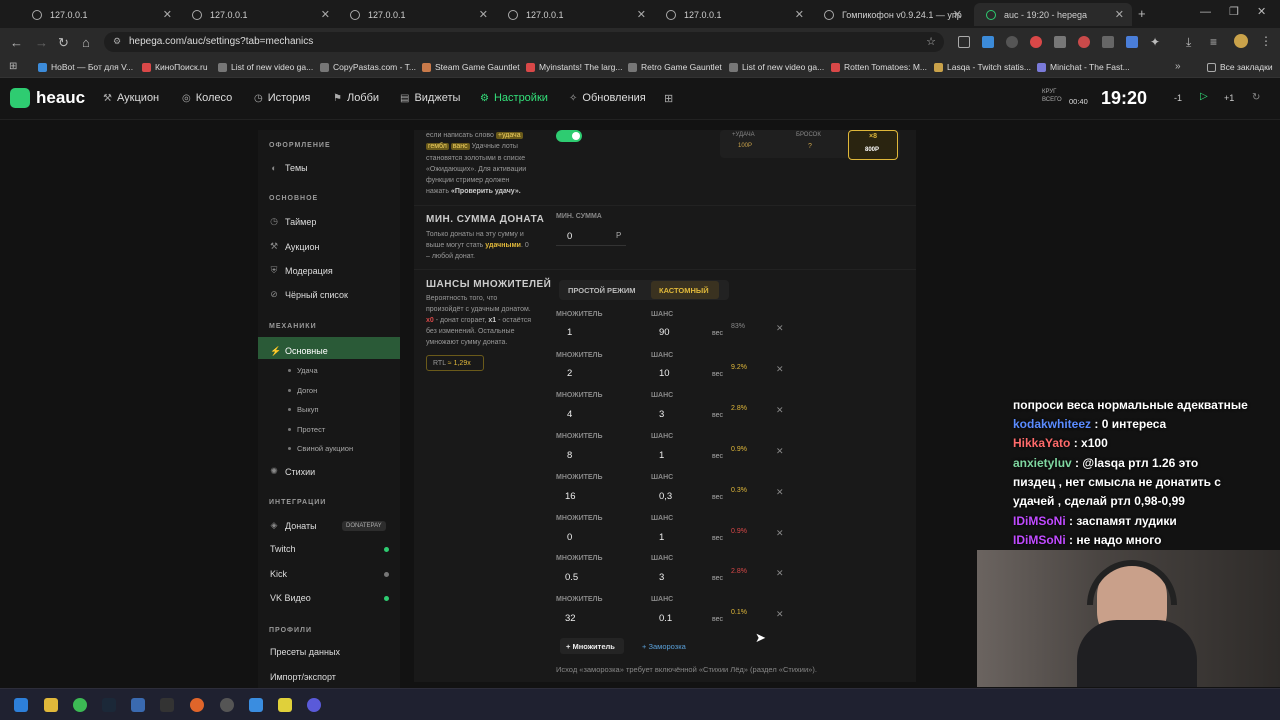 The image size is (1280, 720). What do you see at coordinates (320, 448) in the screenshot?
I see `sidebar-subitem-pig-auction: Свиной аукцион` at bounding box center [320, 448].